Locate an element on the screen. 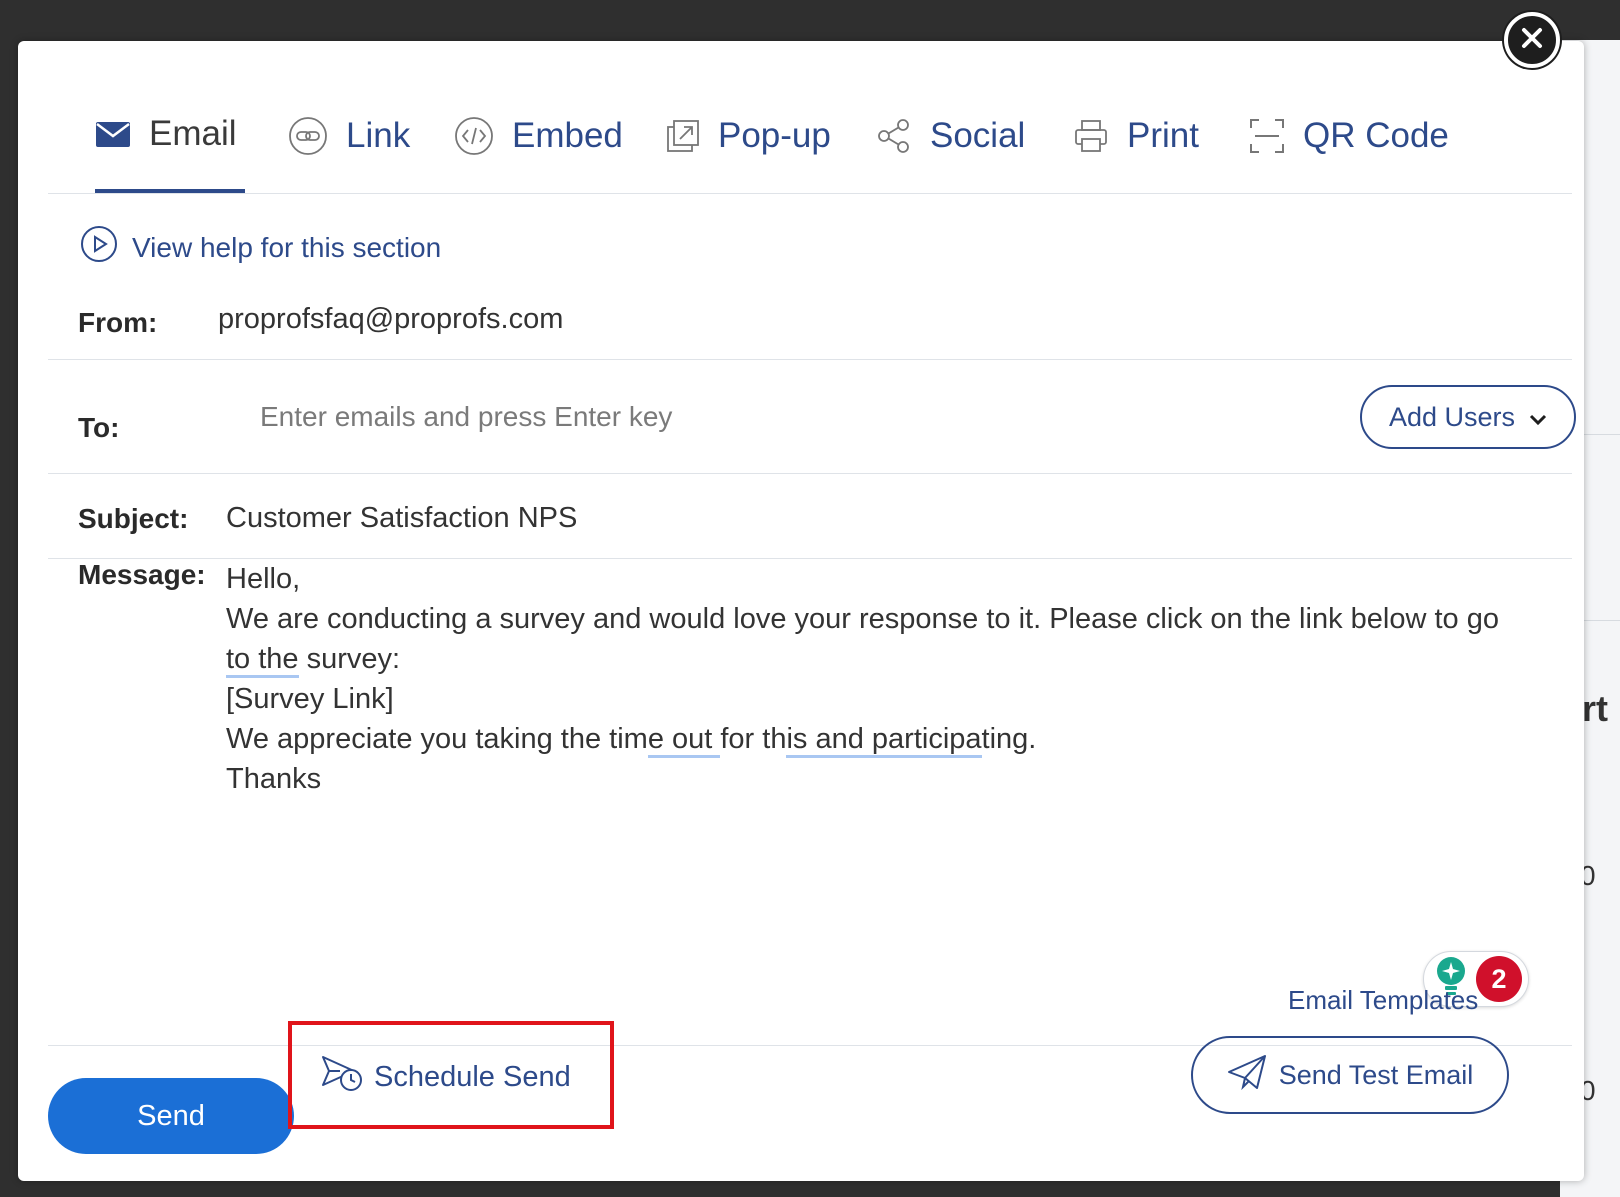 Image resolution: width=1620 pixels, height=1197 pixels. share-tabs: Email Link Embed is located at coordinates (810, 136).